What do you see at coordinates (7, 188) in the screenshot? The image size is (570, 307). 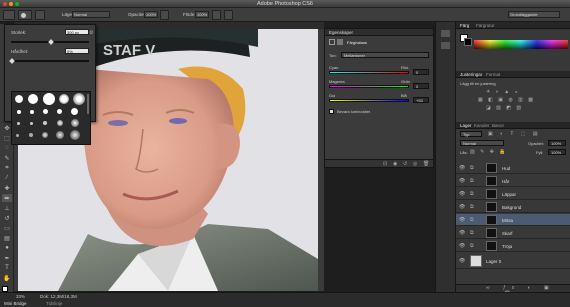 I see `healing-tool-icon: ✚` at bounding box center [7, 188].